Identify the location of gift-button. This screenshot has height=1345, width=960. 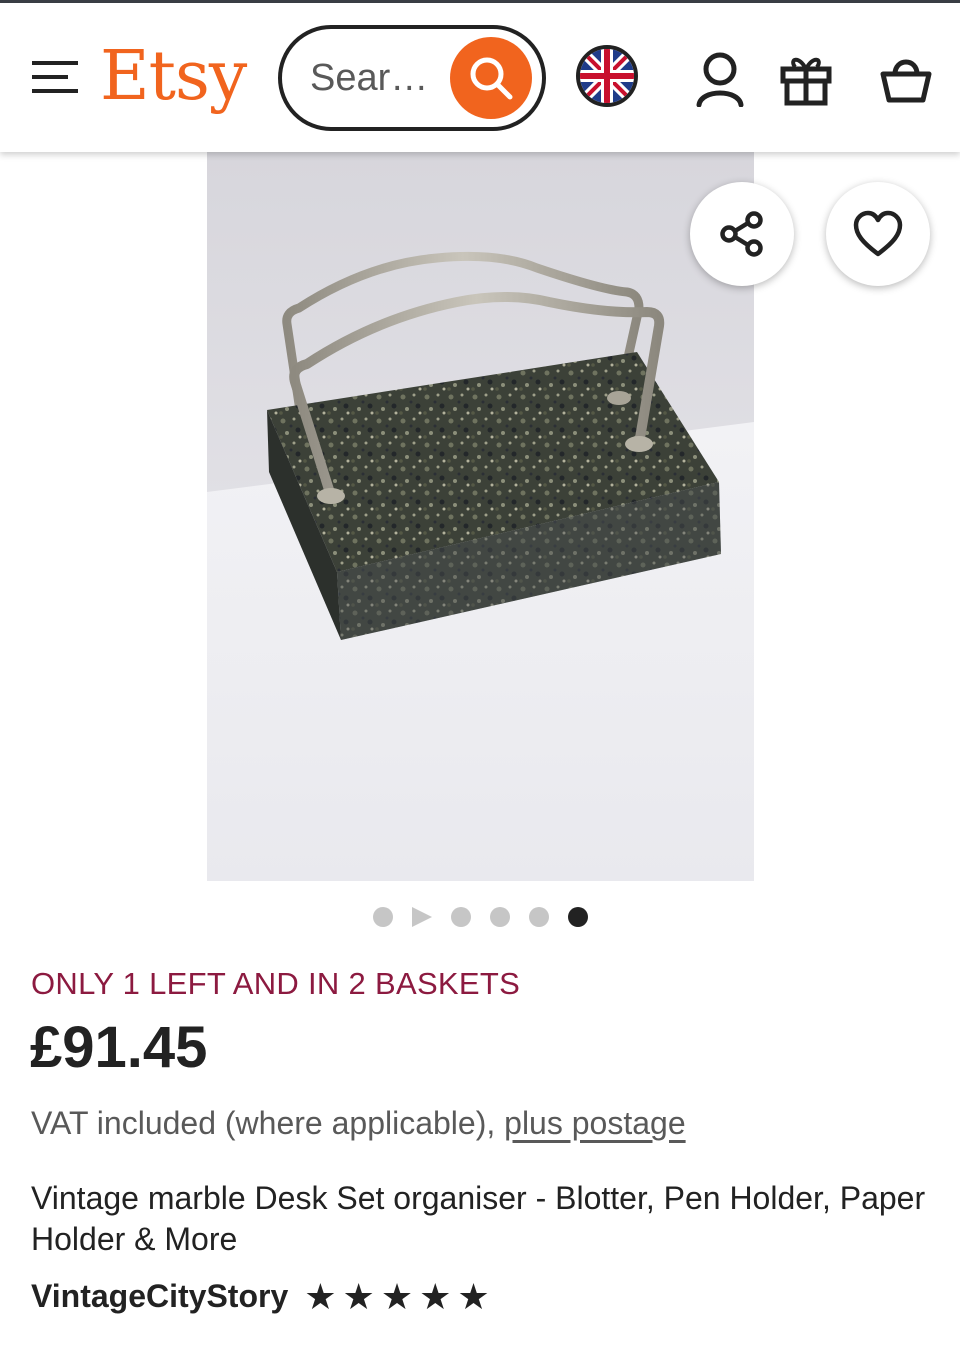
(806, 79).